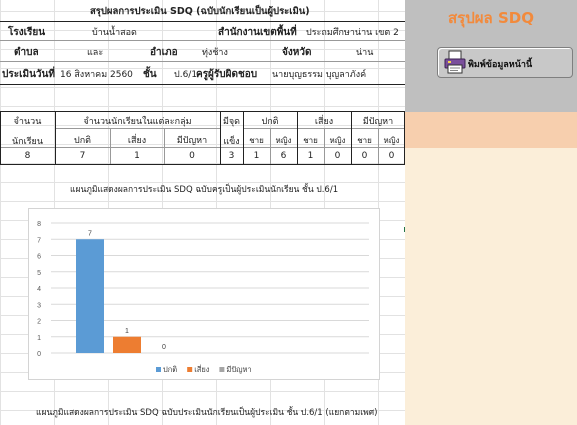 The height and width of the screenshot is (425, 577). I want to click on header-normal-gender: ปกติ, so click(270, 122).